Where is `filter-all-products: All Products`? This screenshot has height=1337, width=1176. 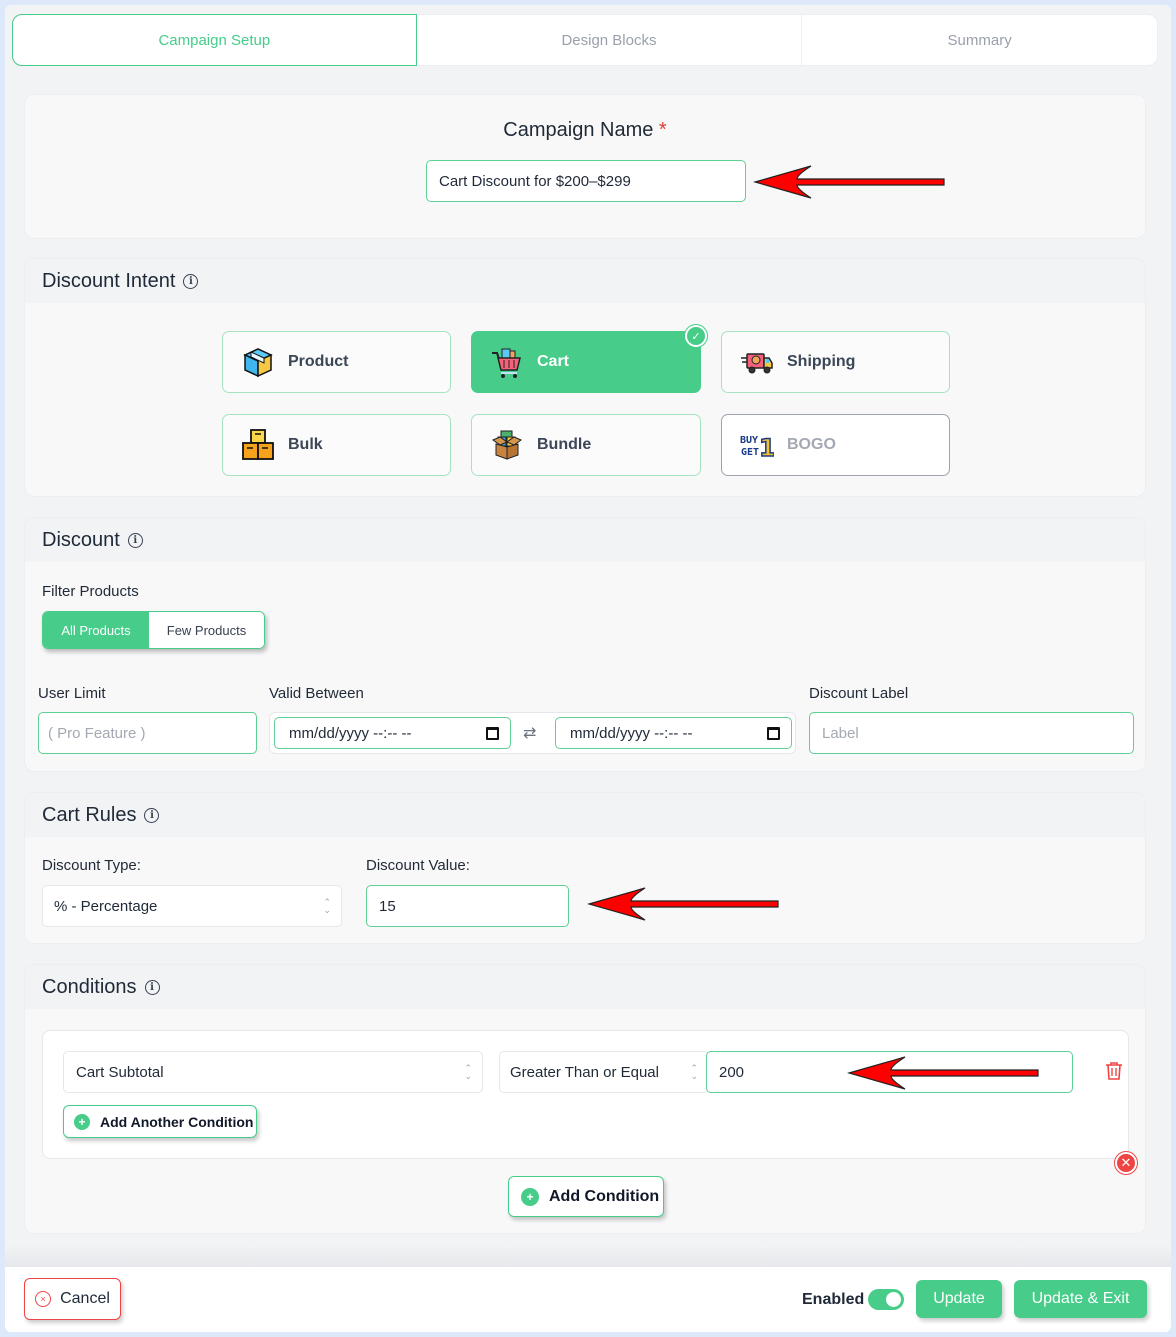
filter-all-products: All Products is located at coordinates (96, 630).